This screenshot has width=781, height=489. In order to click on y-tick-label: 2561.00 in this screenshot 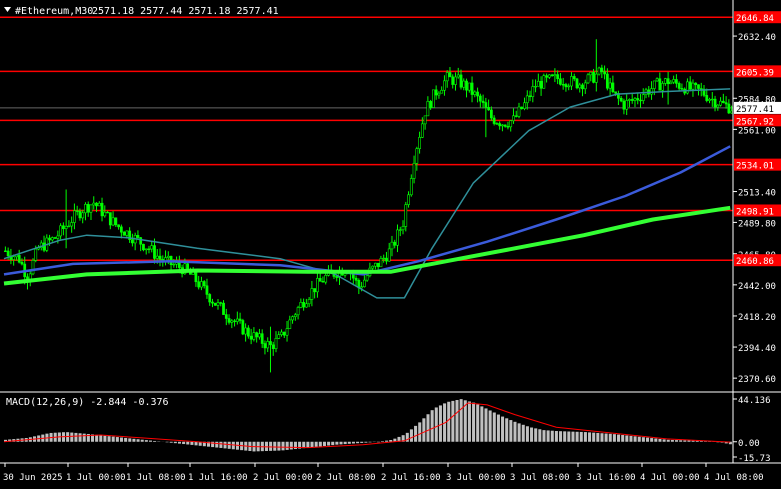, I will do `click(757, 131)`.